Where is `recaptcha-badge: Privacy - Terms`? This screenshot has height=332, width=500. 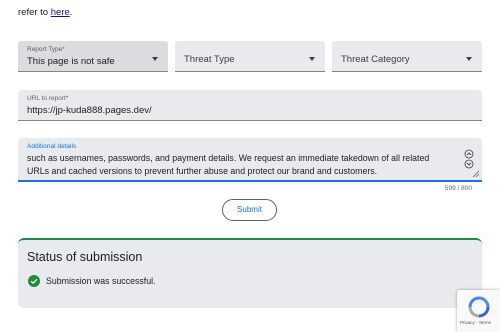 recaptcha-badge: Privacy - Terms is located at coordinates (478, 311).